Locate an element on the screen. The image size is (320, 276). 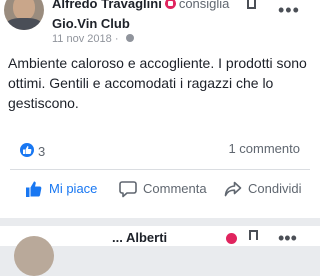
recommend-verb: consiglia is located at coordinates (204, 5).